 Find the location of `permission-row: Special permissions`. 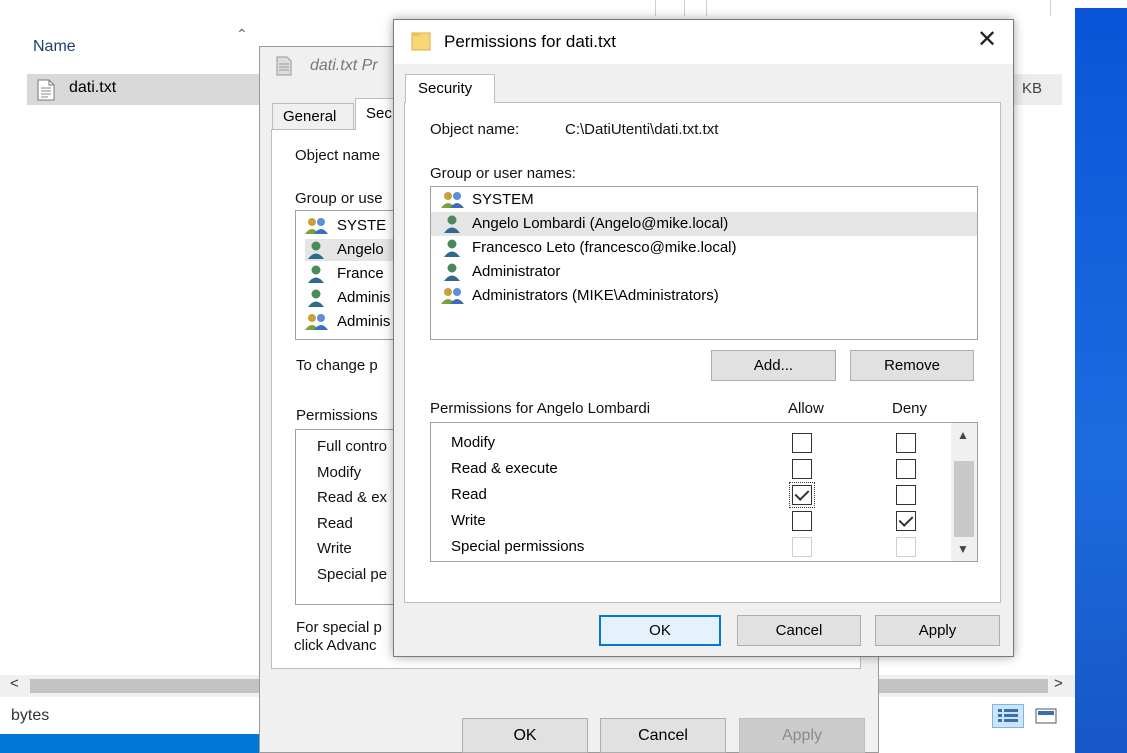

permission-row: Special permissions is located at coordinates (691, 548).